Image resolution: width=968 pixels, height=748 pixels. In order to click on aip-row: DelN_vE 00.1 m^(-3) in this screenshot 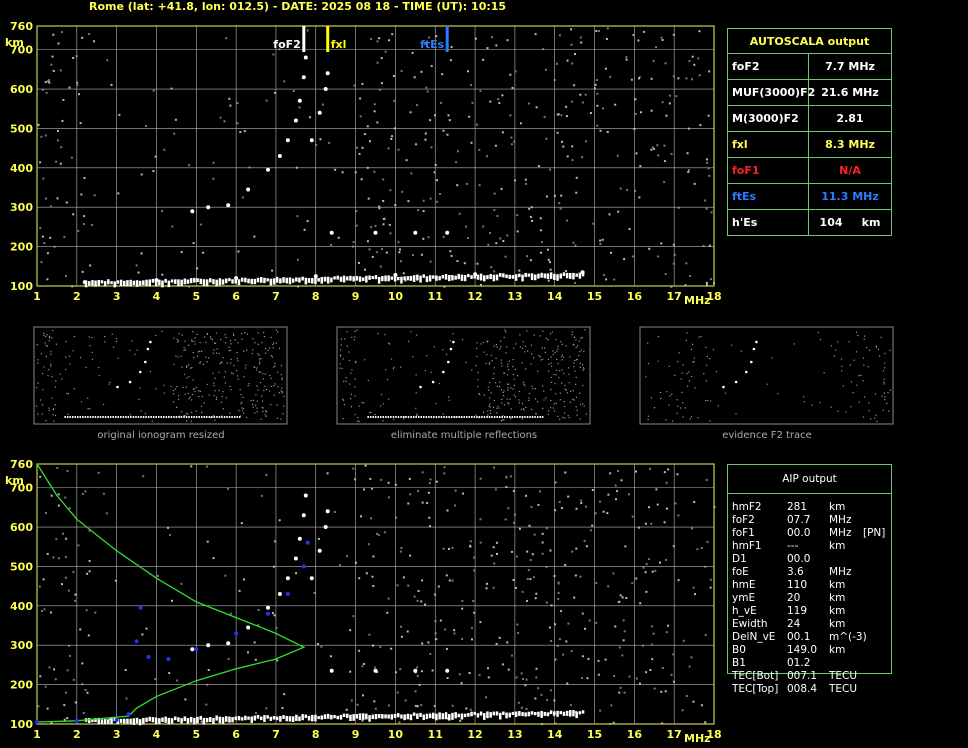, I will do `click(809, 637)`.